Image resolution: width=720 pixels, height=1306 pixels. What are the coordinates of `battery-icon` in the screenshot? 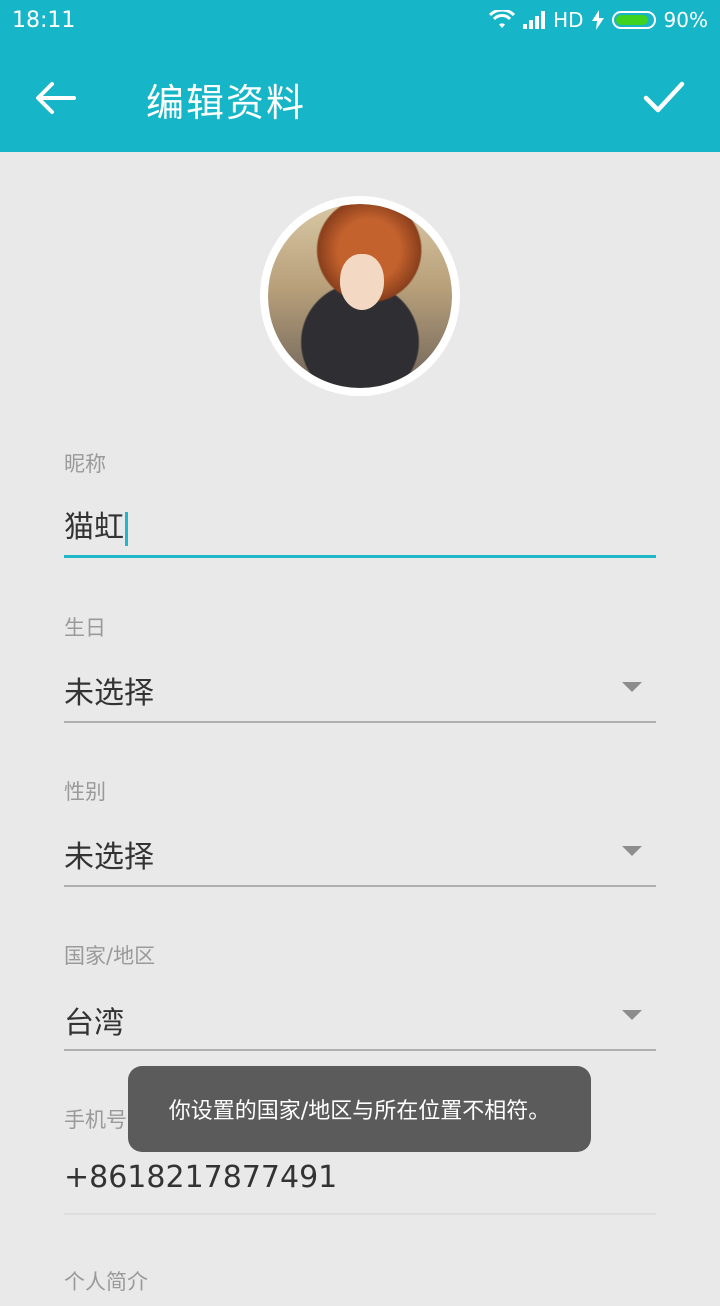 It's located at (633, 20).